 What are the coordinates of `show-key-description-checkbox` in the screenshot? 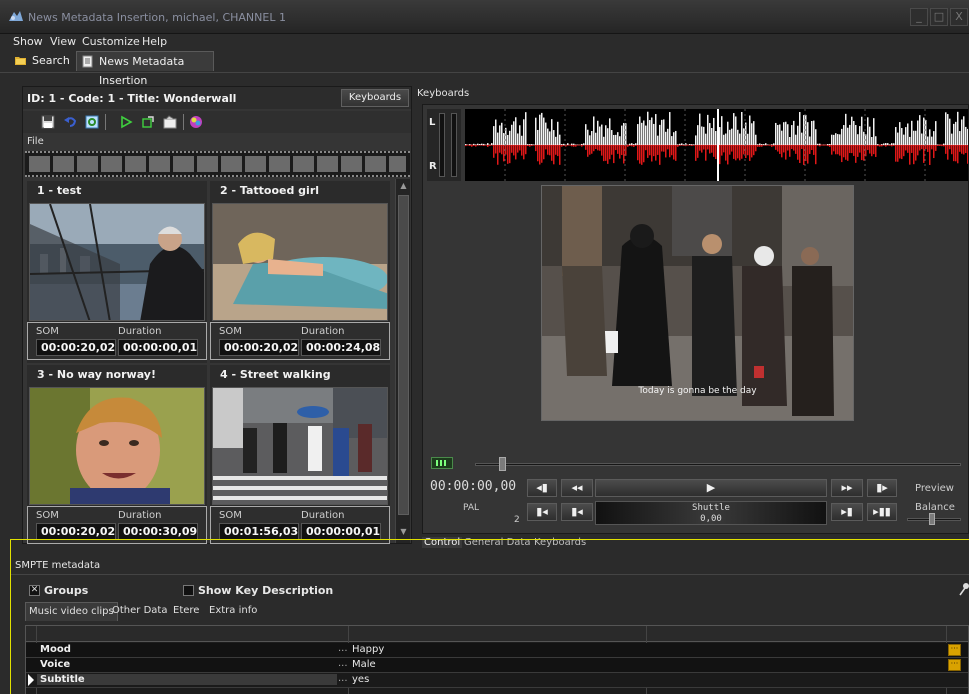 It's located at (188, 590).